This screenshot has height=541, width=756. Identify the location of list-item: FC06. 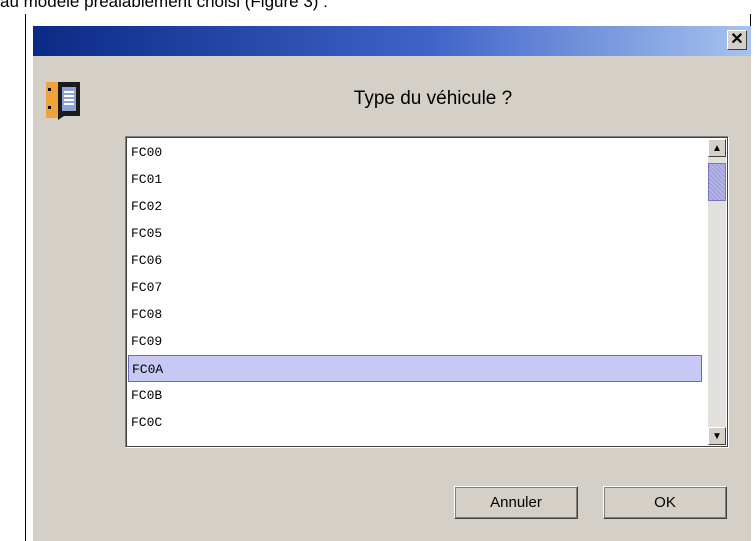
(415, 260).